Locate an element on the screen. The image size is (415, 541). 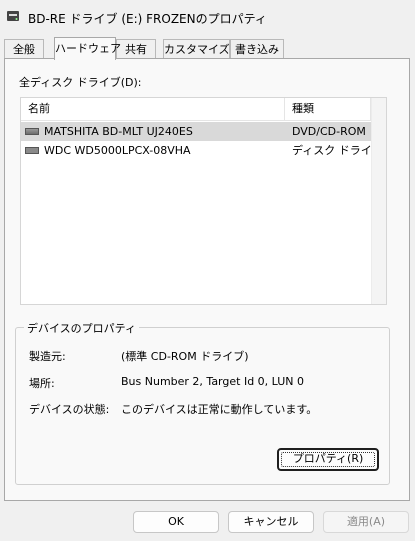
list-header: 名前 種類 is located at coordinates (197, 109).